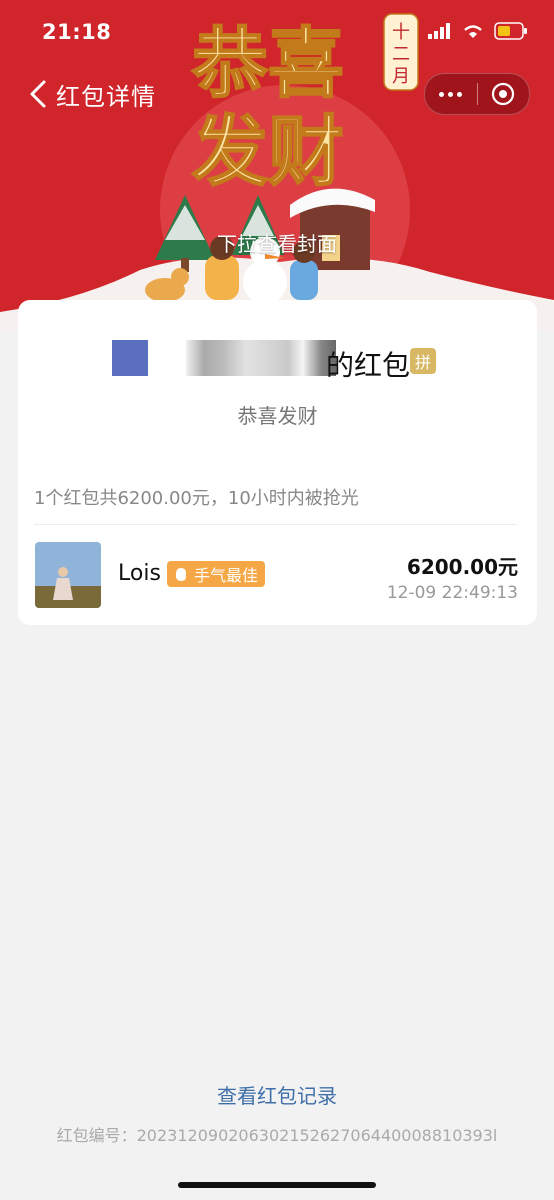 The image size is (554, 1200). Describe the element at coordinates (268, 151) in the screenshot. I see `cover-title-line2: 发财` at that location.